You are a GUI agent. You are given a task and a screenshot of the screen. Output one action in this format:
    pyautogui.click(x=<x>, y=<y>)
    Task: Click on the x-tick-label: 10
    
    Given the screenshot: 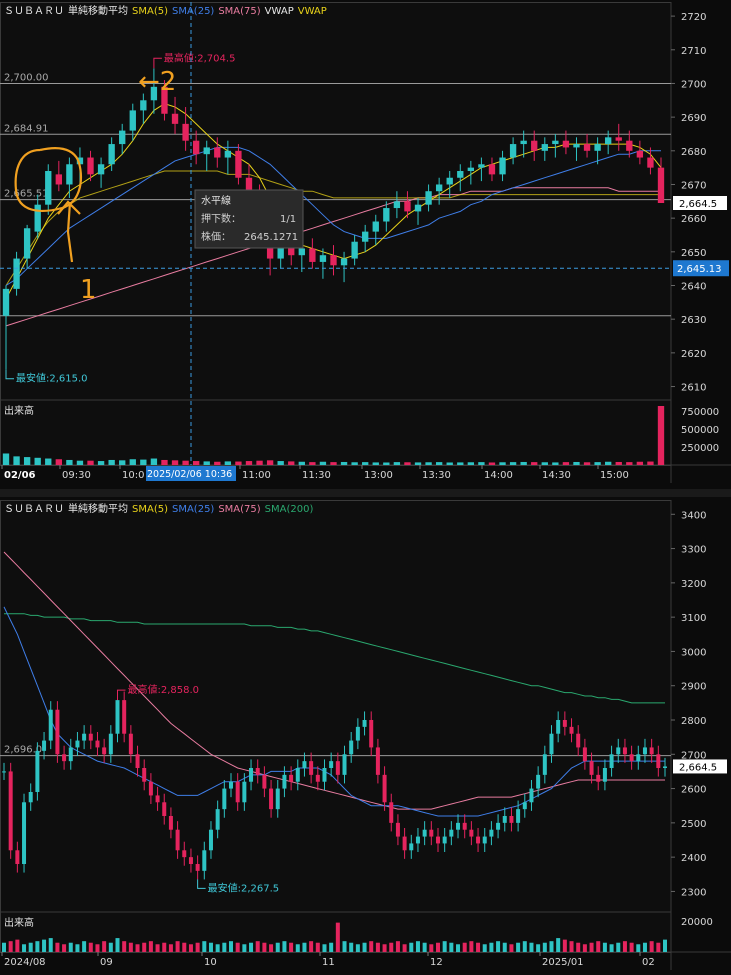 What is the action you would take?
    pyautogui.click(x=210, y=962)
    